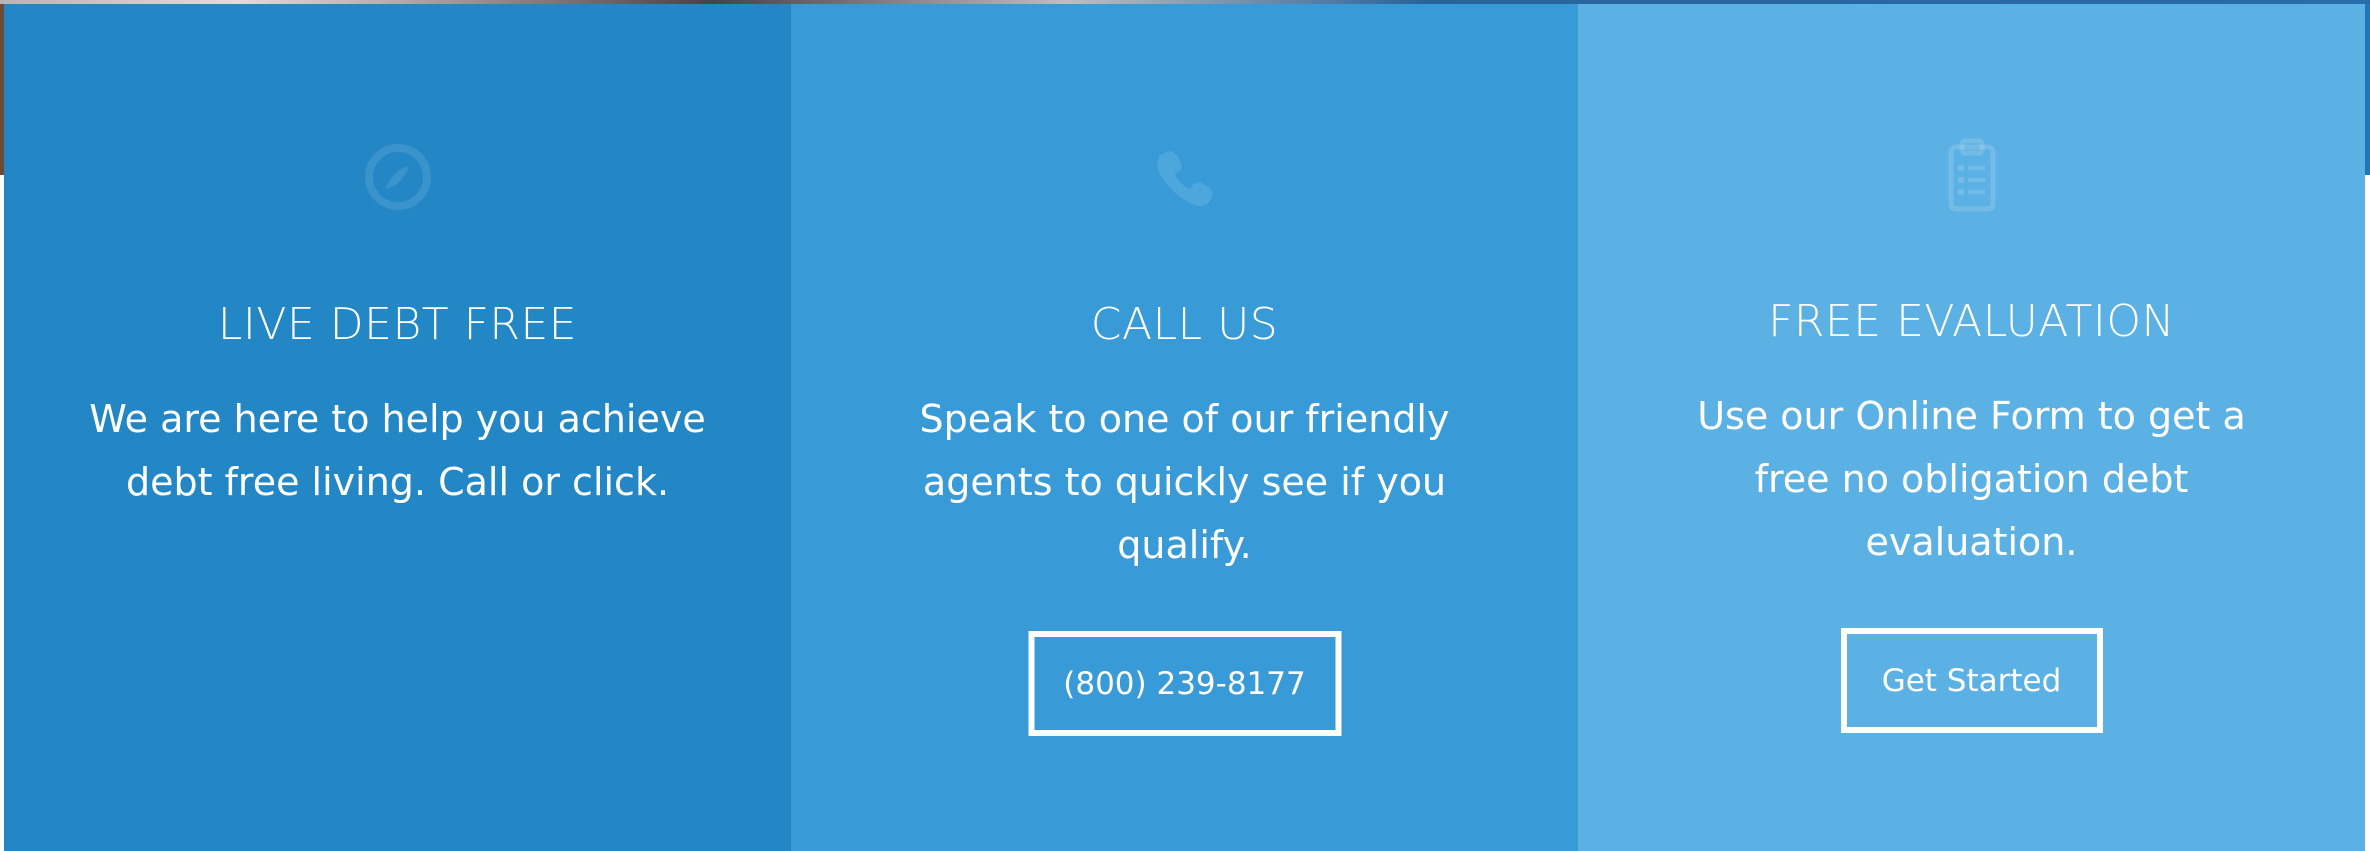  What do you see at coordinates (1972, 177) in the screenshot?
I see `clipboard-icon` at bounding box center [1972, 177].